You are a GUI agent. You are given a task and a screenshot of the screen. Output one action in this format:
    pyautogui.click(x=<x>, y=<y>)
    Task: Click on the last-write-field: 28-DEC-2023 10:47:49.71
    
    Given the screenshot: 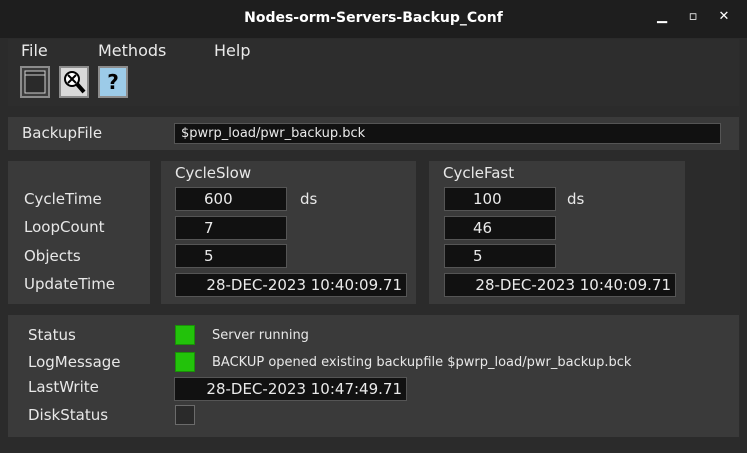 What is the action you would take?
    pyautogui.click(x=290, y=389)
    